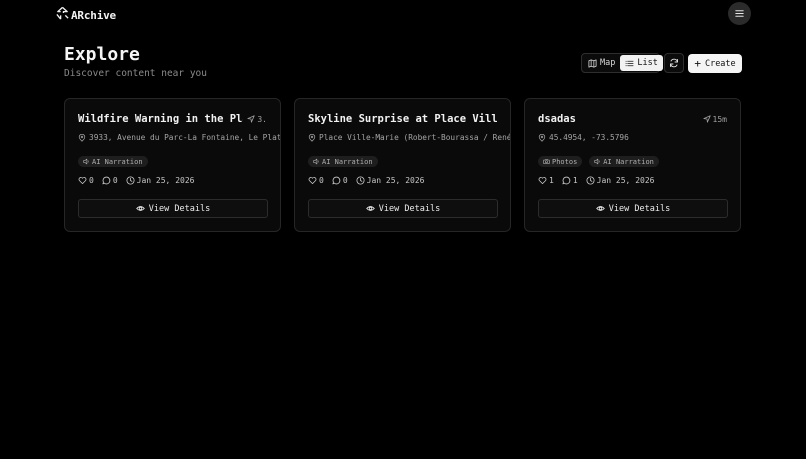  I want to click on menu-button, so click(739, 13).